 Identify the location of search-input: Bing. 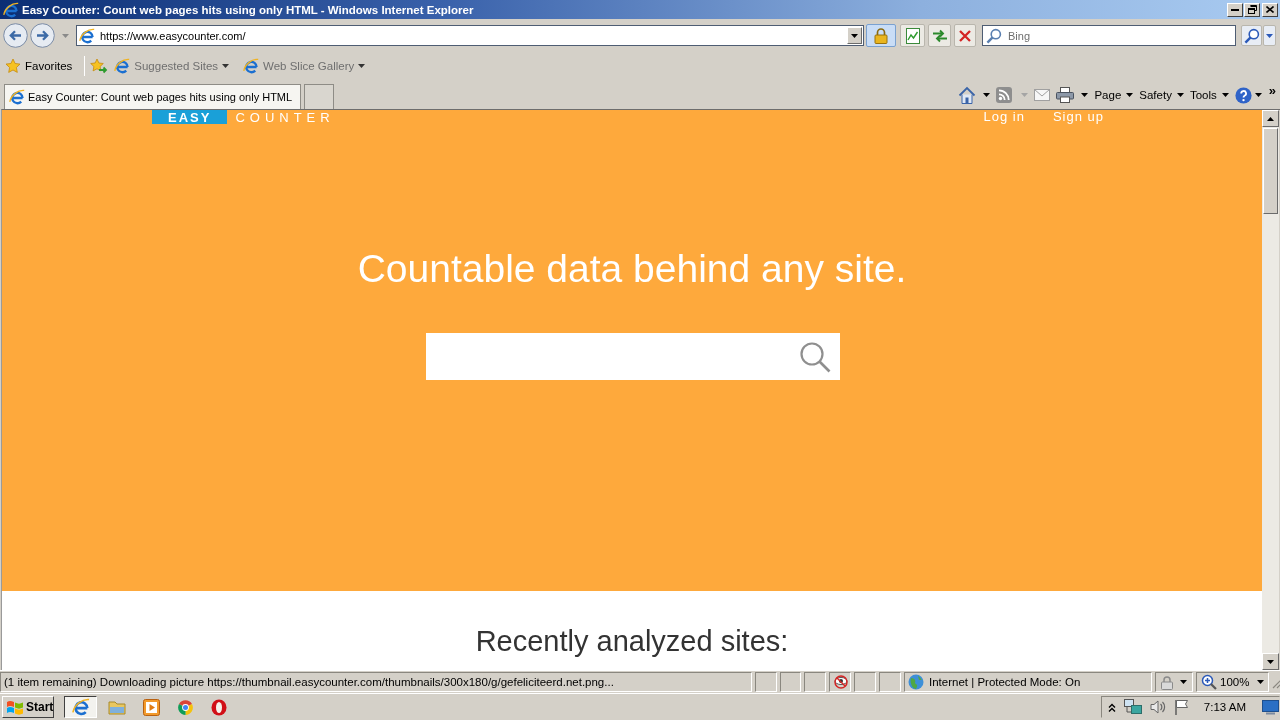
(1121, 35).